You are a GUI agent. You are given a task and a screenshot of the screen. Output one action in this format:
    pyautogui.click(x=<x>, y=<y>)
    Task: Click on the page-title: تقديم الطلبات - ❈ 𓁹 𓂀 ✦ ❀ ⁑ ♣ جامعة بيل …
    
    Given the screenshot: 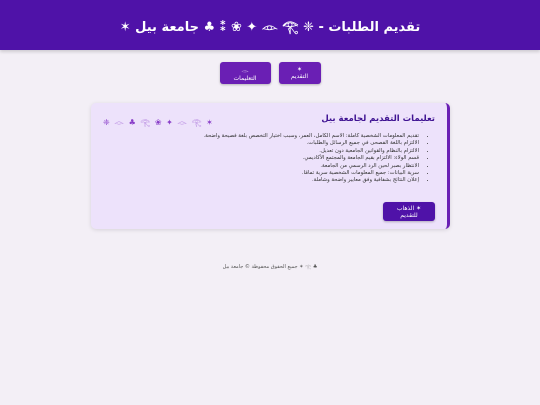 What is the action you would take?
    pyautogui.click(x=270, y=27)
    